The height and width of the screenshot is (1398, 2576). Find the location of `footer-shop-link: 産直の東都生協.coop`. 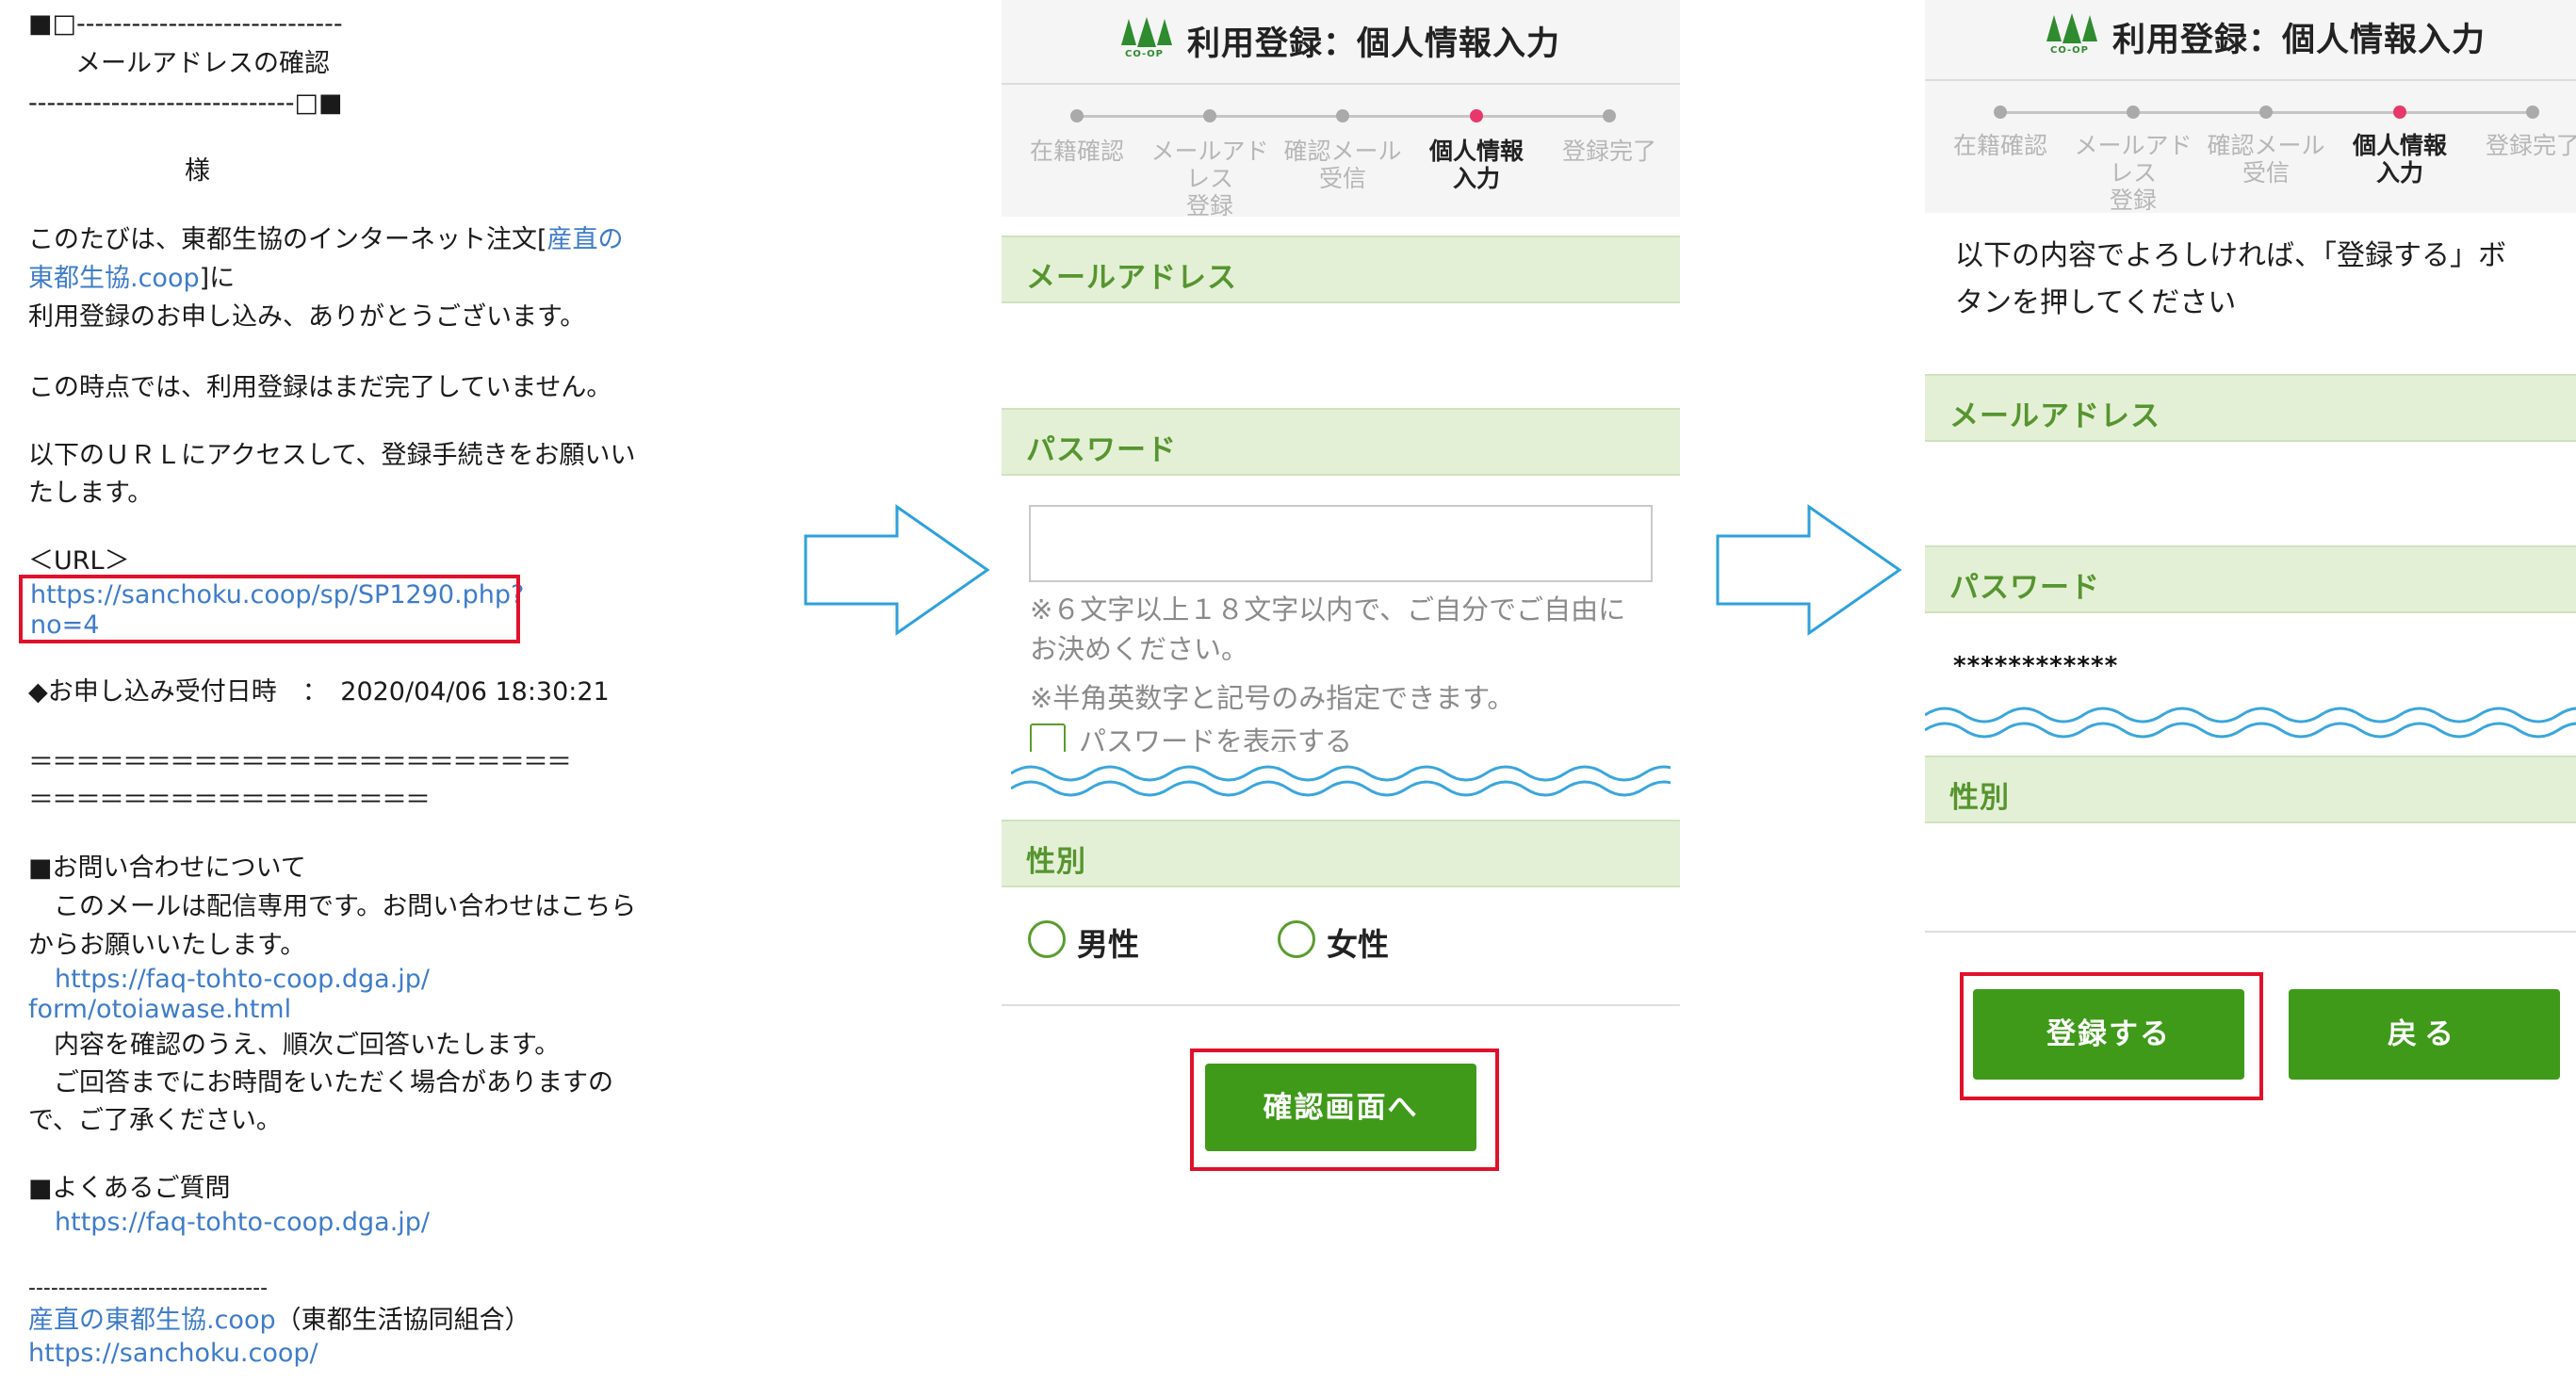

footer-shop-link: 産直の東都生協.coop is located at coordinates (152, 1320).